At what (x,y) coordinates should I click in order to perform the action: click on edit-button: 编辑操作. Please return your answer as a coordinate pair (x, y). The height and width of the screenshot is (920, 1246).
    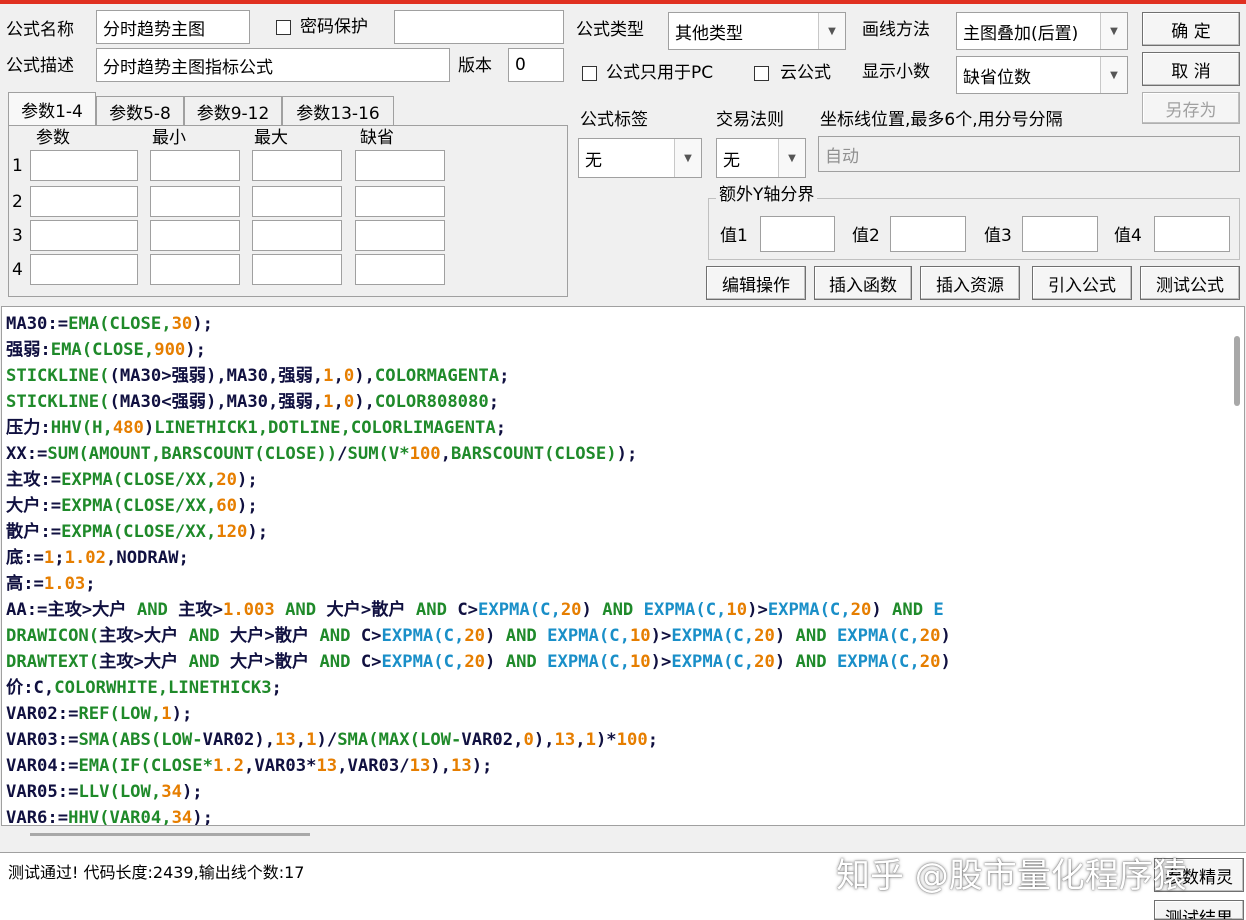
    Looking at the image, I should click on (756, 283).